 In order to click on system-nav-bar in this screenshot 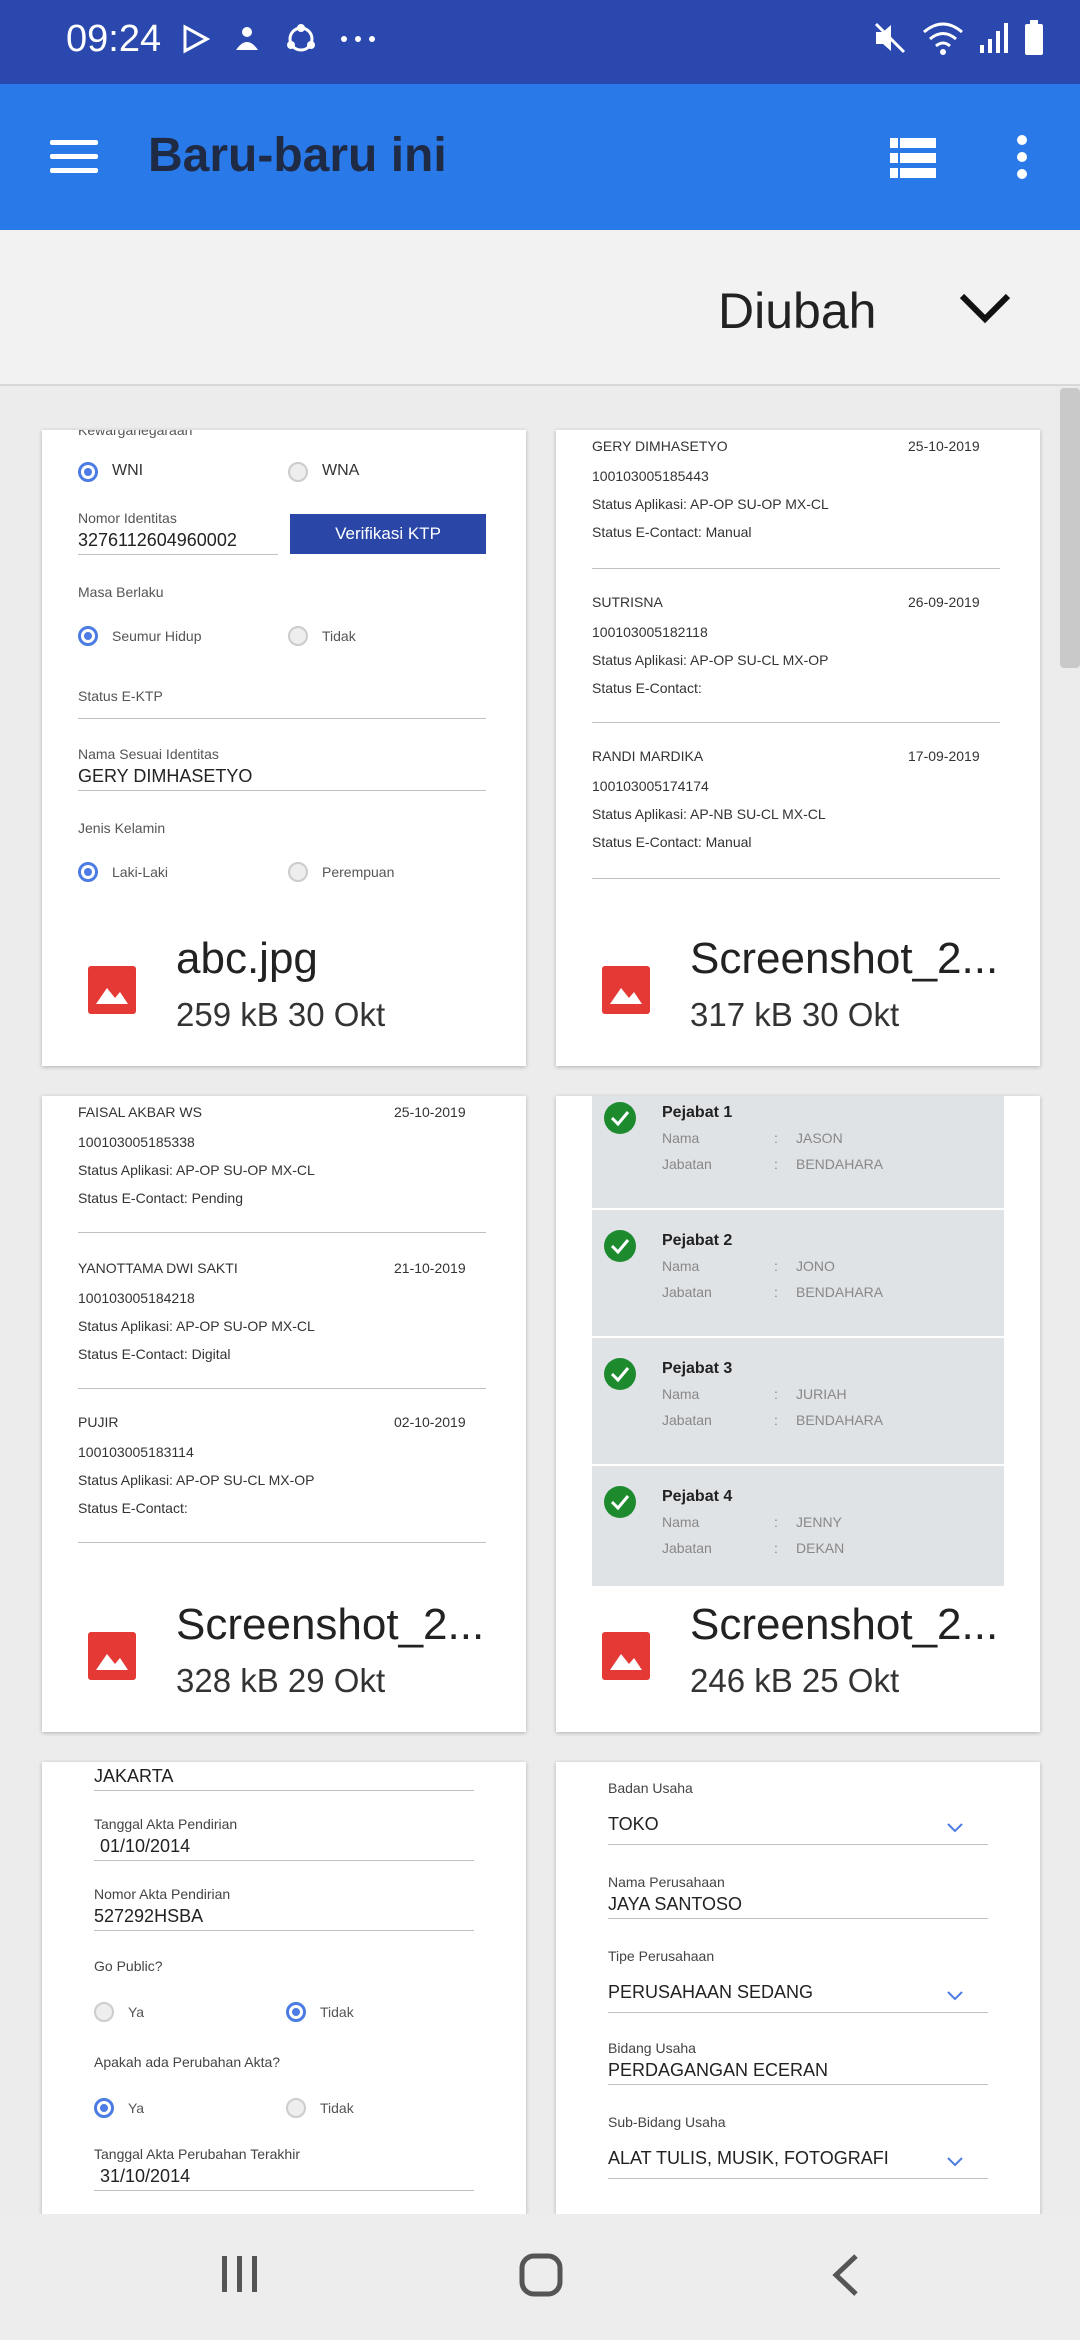, I will do `click(540, 2277)`.